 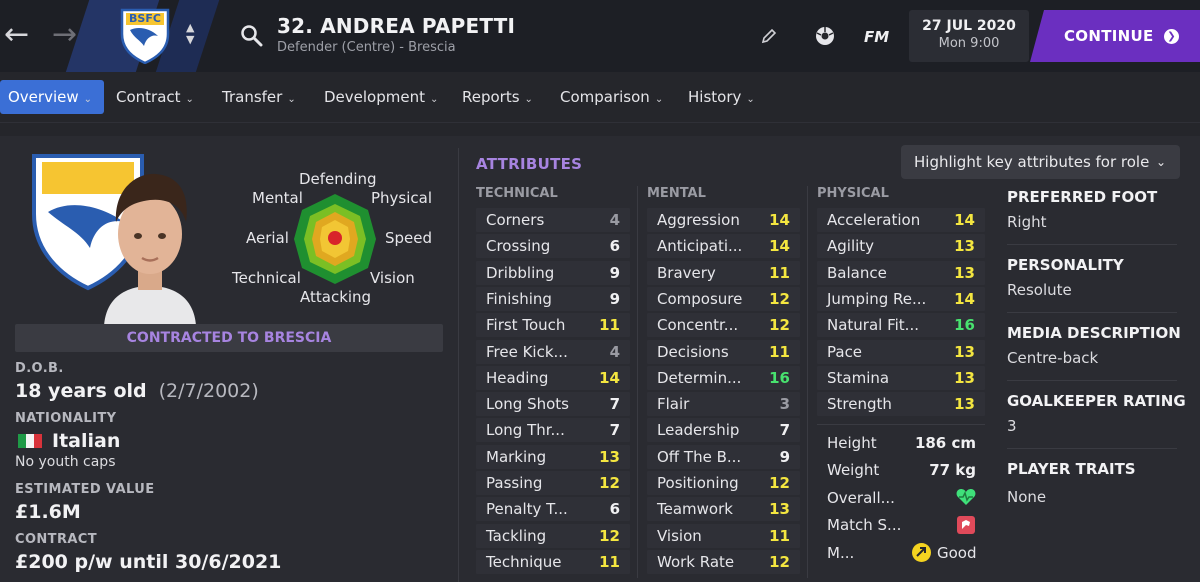 I want to click on player-photo, so click(x=150, y=246).